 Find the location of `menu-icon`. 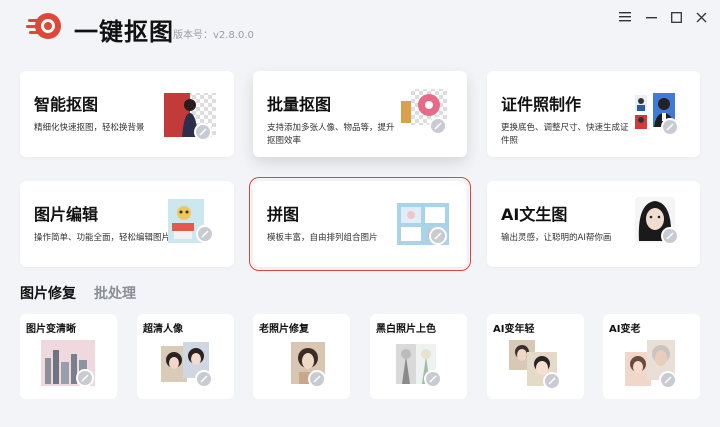

menu-icon is located at coordinates (625, 17).